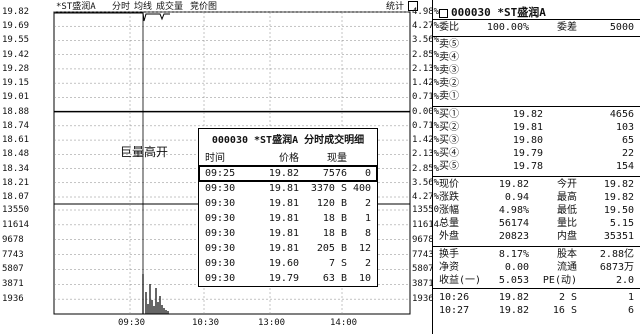 The width and height of the screenshot is (640, 334). I want to click on quote-stat-row-cell: 0.94, so click(516, 197).